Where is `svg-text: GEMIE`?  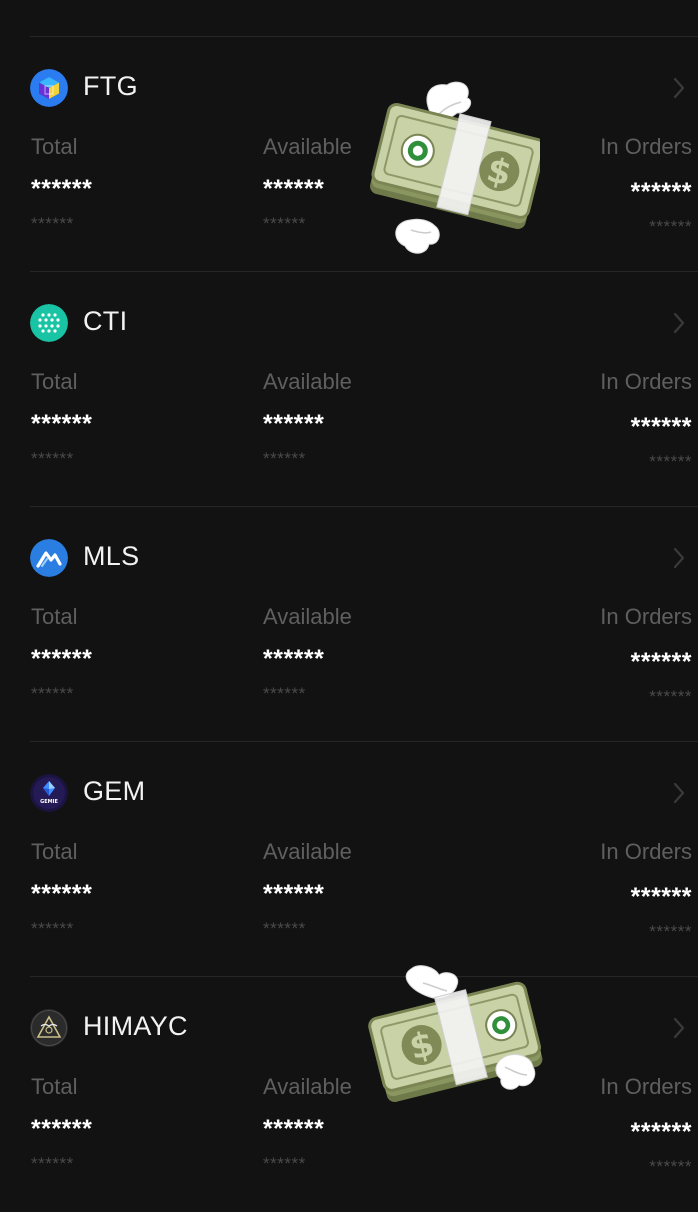 svg-text: GEMIE is located at coordinates (49, 802).